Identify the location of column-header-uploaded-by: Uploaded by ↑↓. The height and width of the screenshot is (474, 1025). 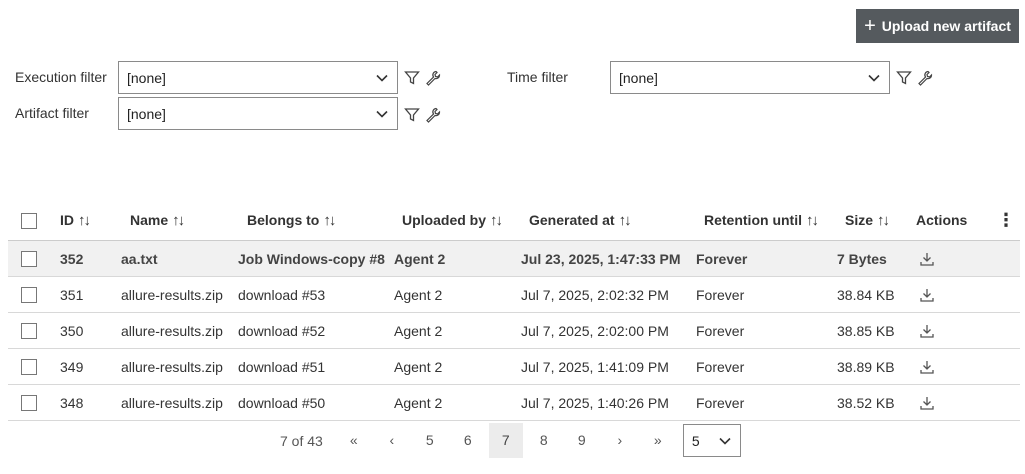
(457, 220).